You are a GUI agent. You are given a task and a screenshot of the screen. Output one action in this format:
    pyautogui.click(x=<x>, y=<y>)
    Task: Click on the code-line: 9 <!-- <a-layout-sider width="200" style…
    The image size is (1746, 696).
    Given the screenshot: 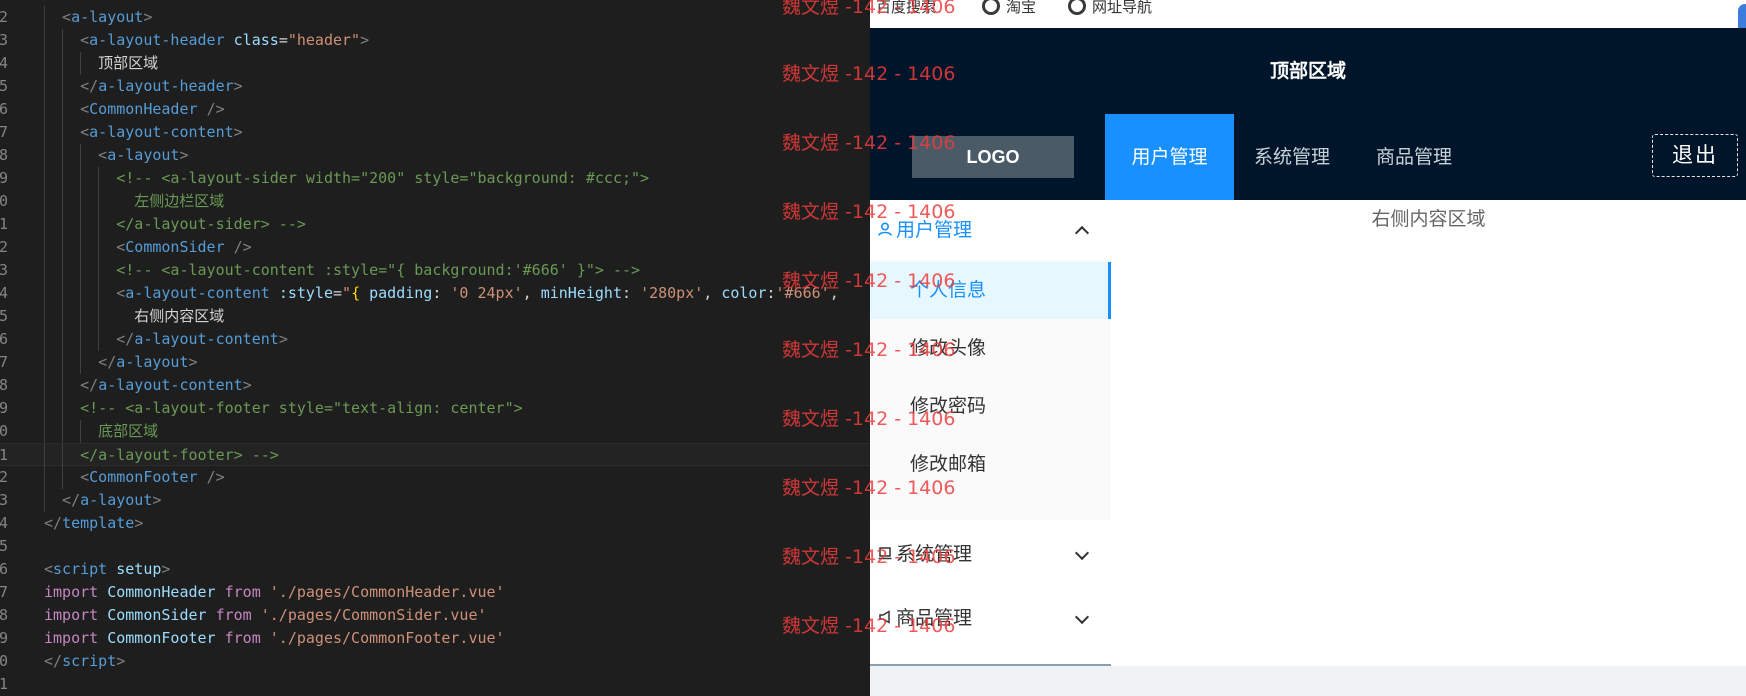 What is the action you would take?
    pyautogui.click(x=435, y=178)
    